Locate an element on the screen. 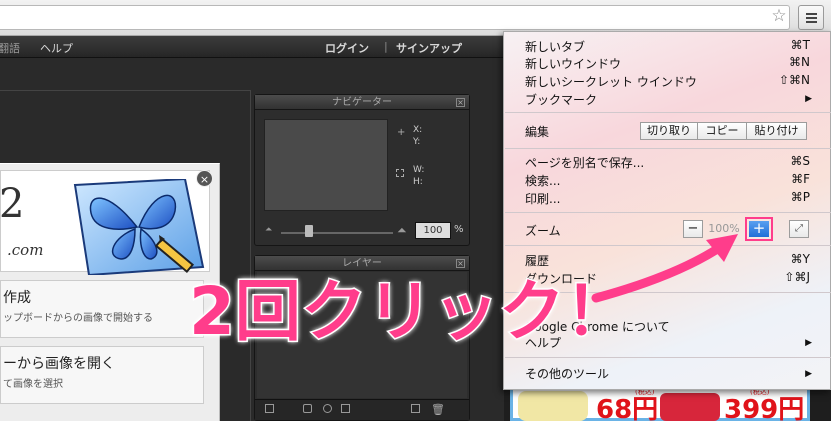 This screenshot has width=831, height=421. zoom-slider-track is located at coordinates (337, 233).